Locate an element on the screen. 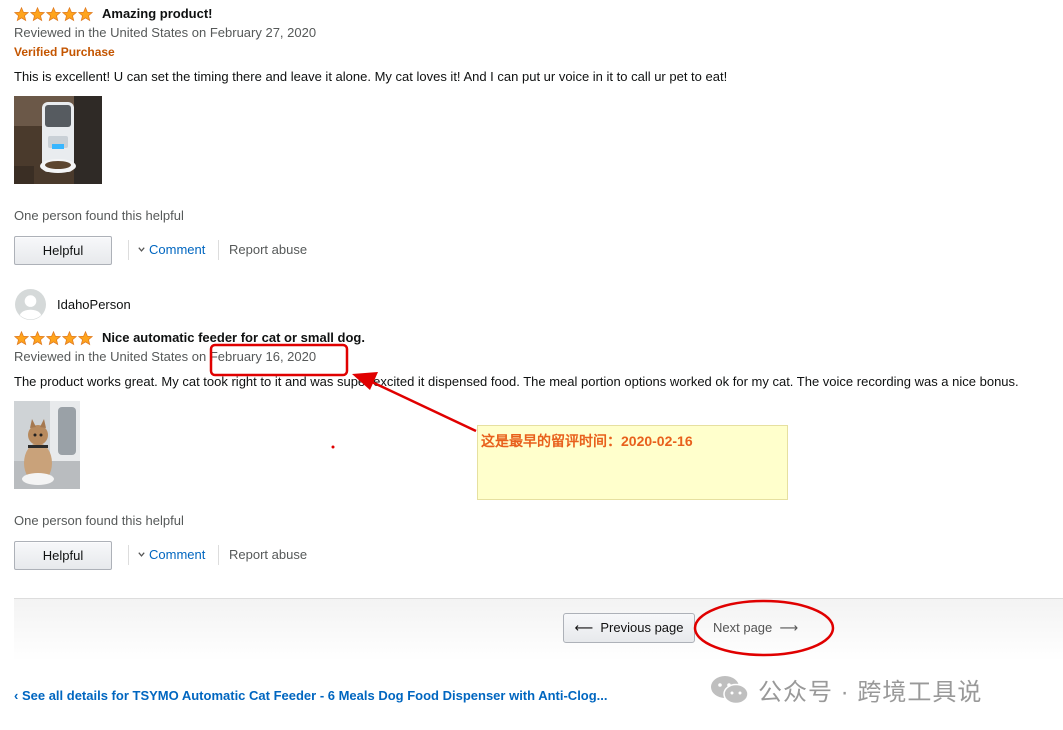 This screenshot has height=730, width=1063. review-1-star-rating is located at coordinates (53, 14).